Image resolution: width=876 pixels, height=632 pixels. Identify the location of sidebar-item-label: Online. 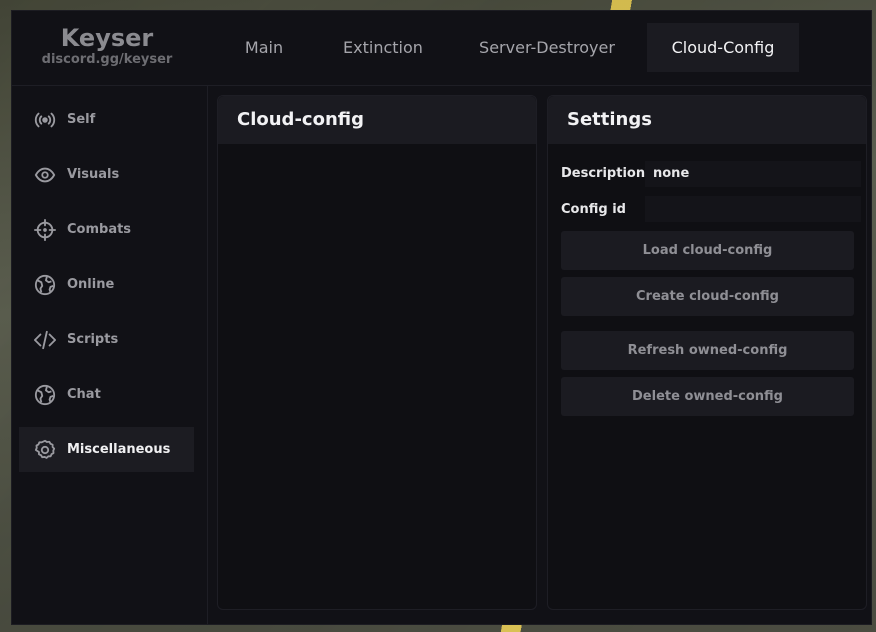
(91, 284).